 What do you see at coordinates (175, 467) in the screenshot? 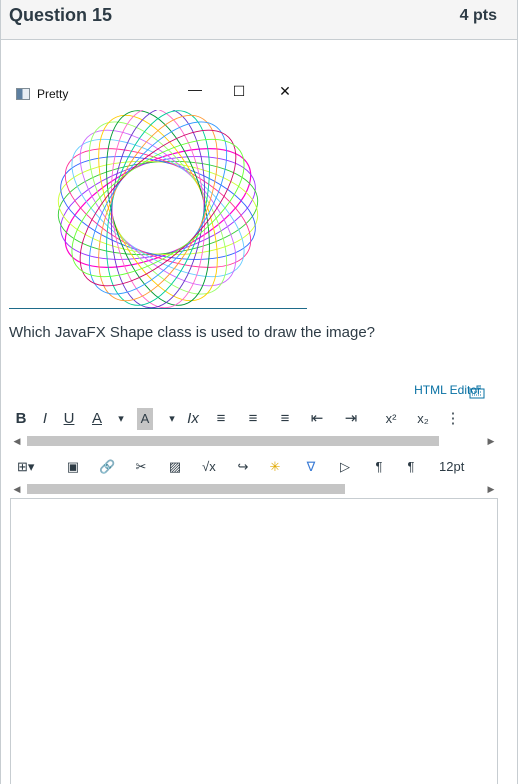
I see `image-button: ▨` at bounding box center [175, 467].